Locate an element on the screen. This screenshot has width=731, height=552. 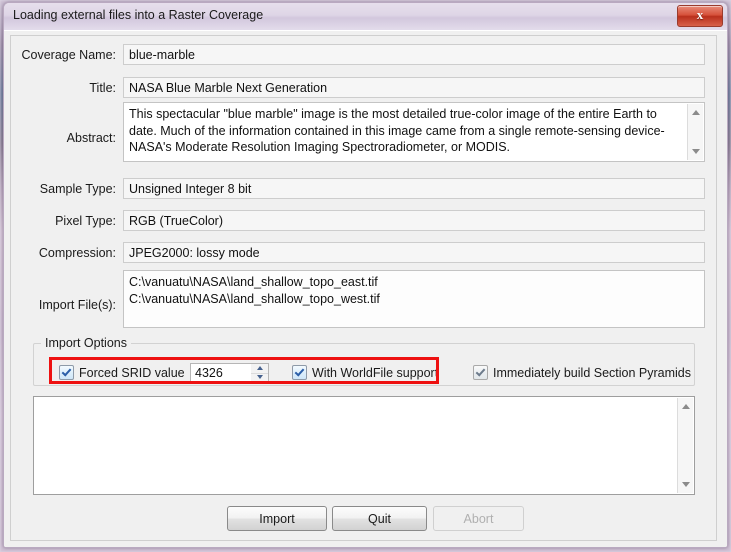
srid-value-input: 4326 is located at coordinates (221, 372).